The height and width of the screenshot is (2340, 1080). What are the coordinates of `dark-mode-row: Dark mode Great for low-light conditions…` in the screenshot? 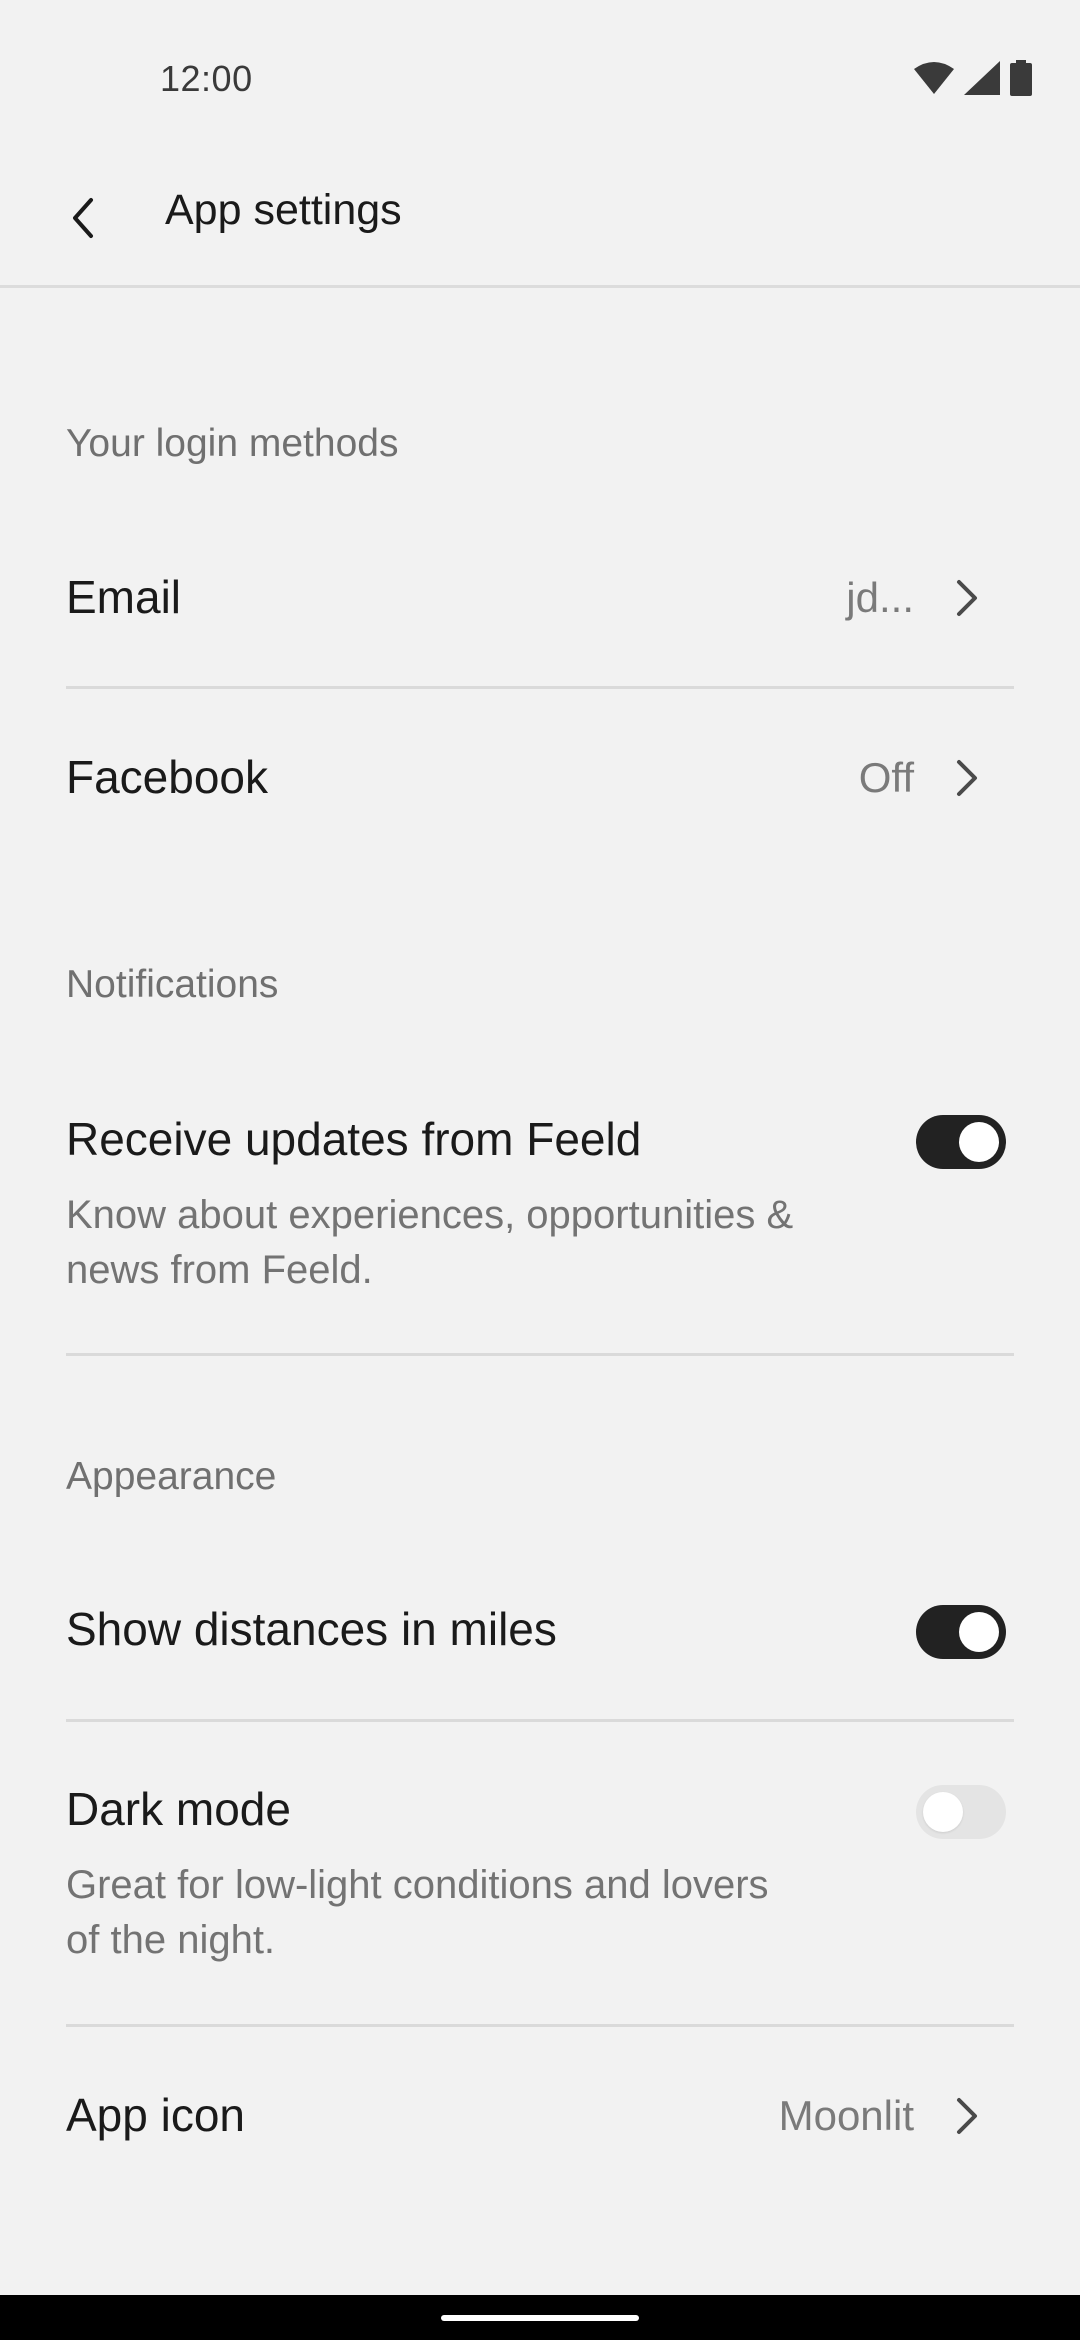 It's located at (540, 1870).